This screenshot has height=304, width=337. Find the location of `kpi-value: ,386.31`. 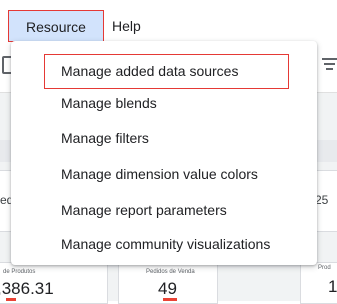

kpi-value: ,386.31 is located at coordinates (27, 288).